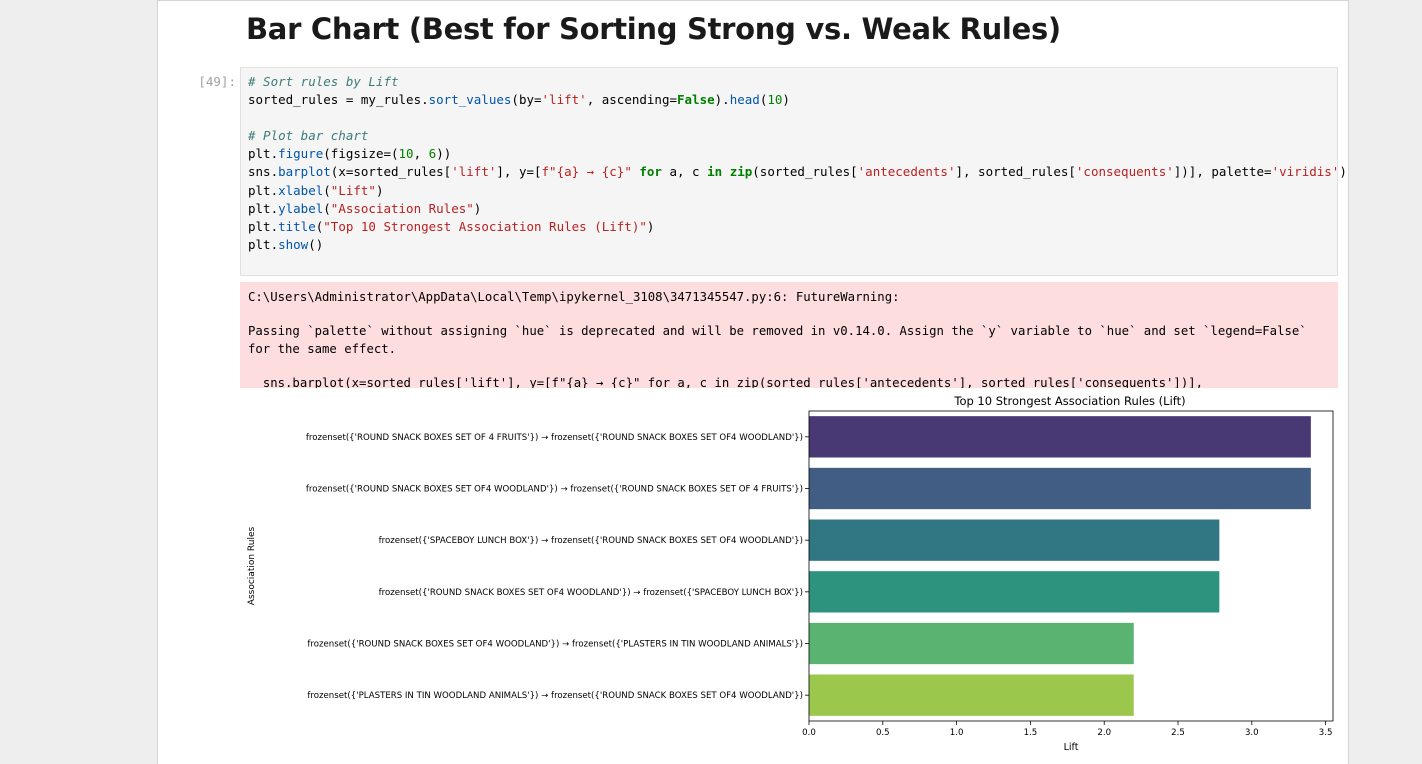 The image size is (1422, 764). I want to click on code-token: f"{a} → {c}", so click(586, 172).